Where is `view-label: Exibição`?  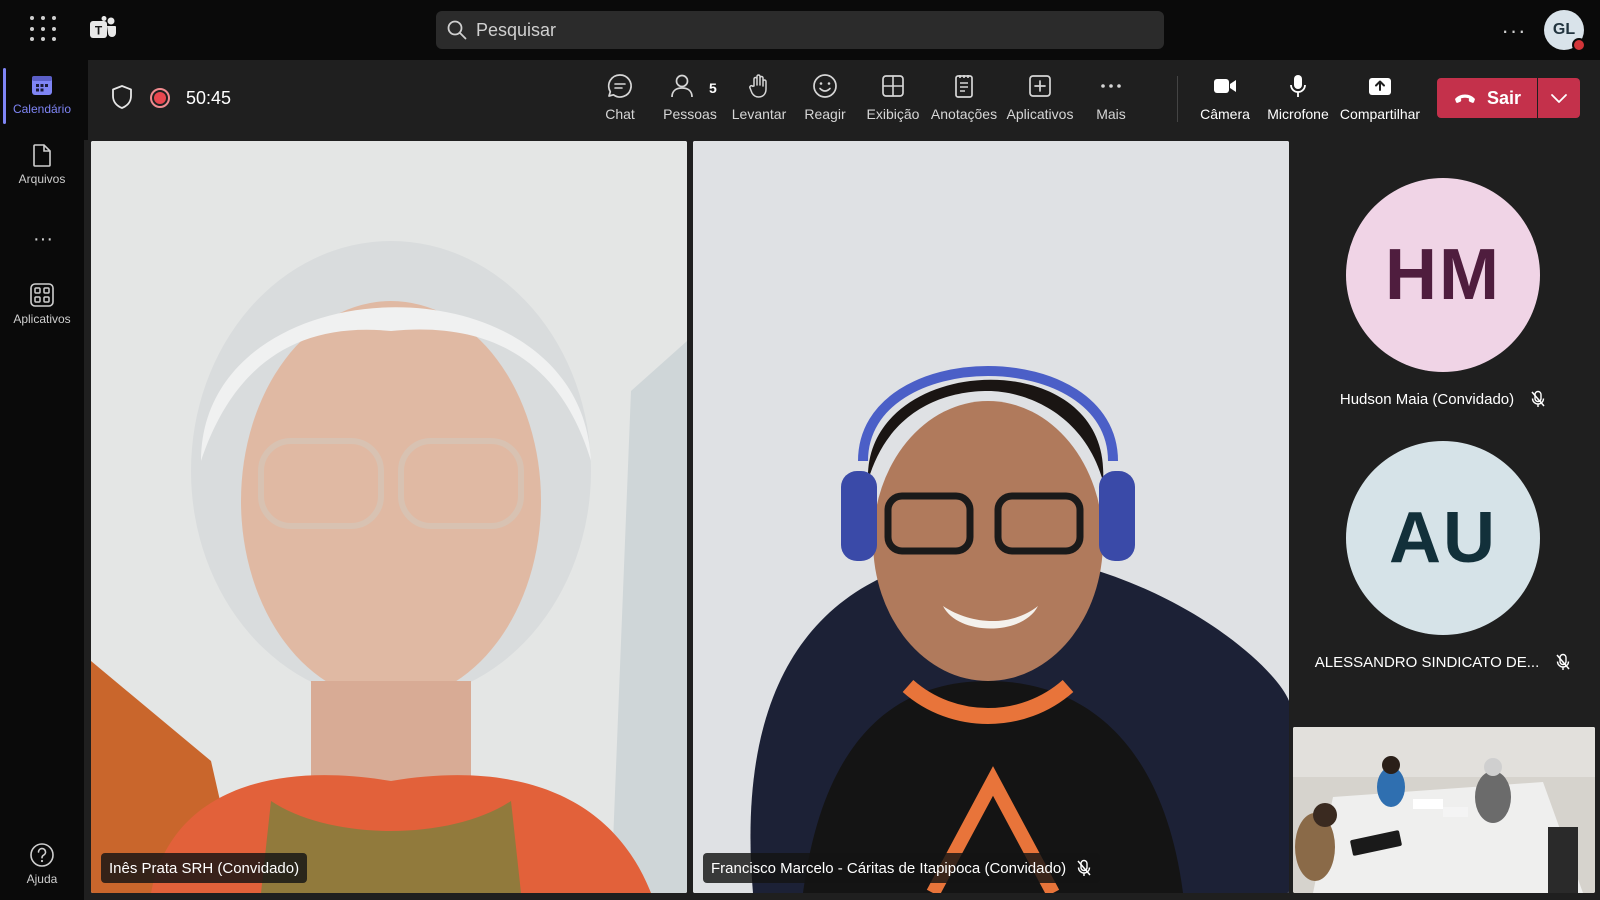 view-label: Exibição is located at coordinates (893, 114).